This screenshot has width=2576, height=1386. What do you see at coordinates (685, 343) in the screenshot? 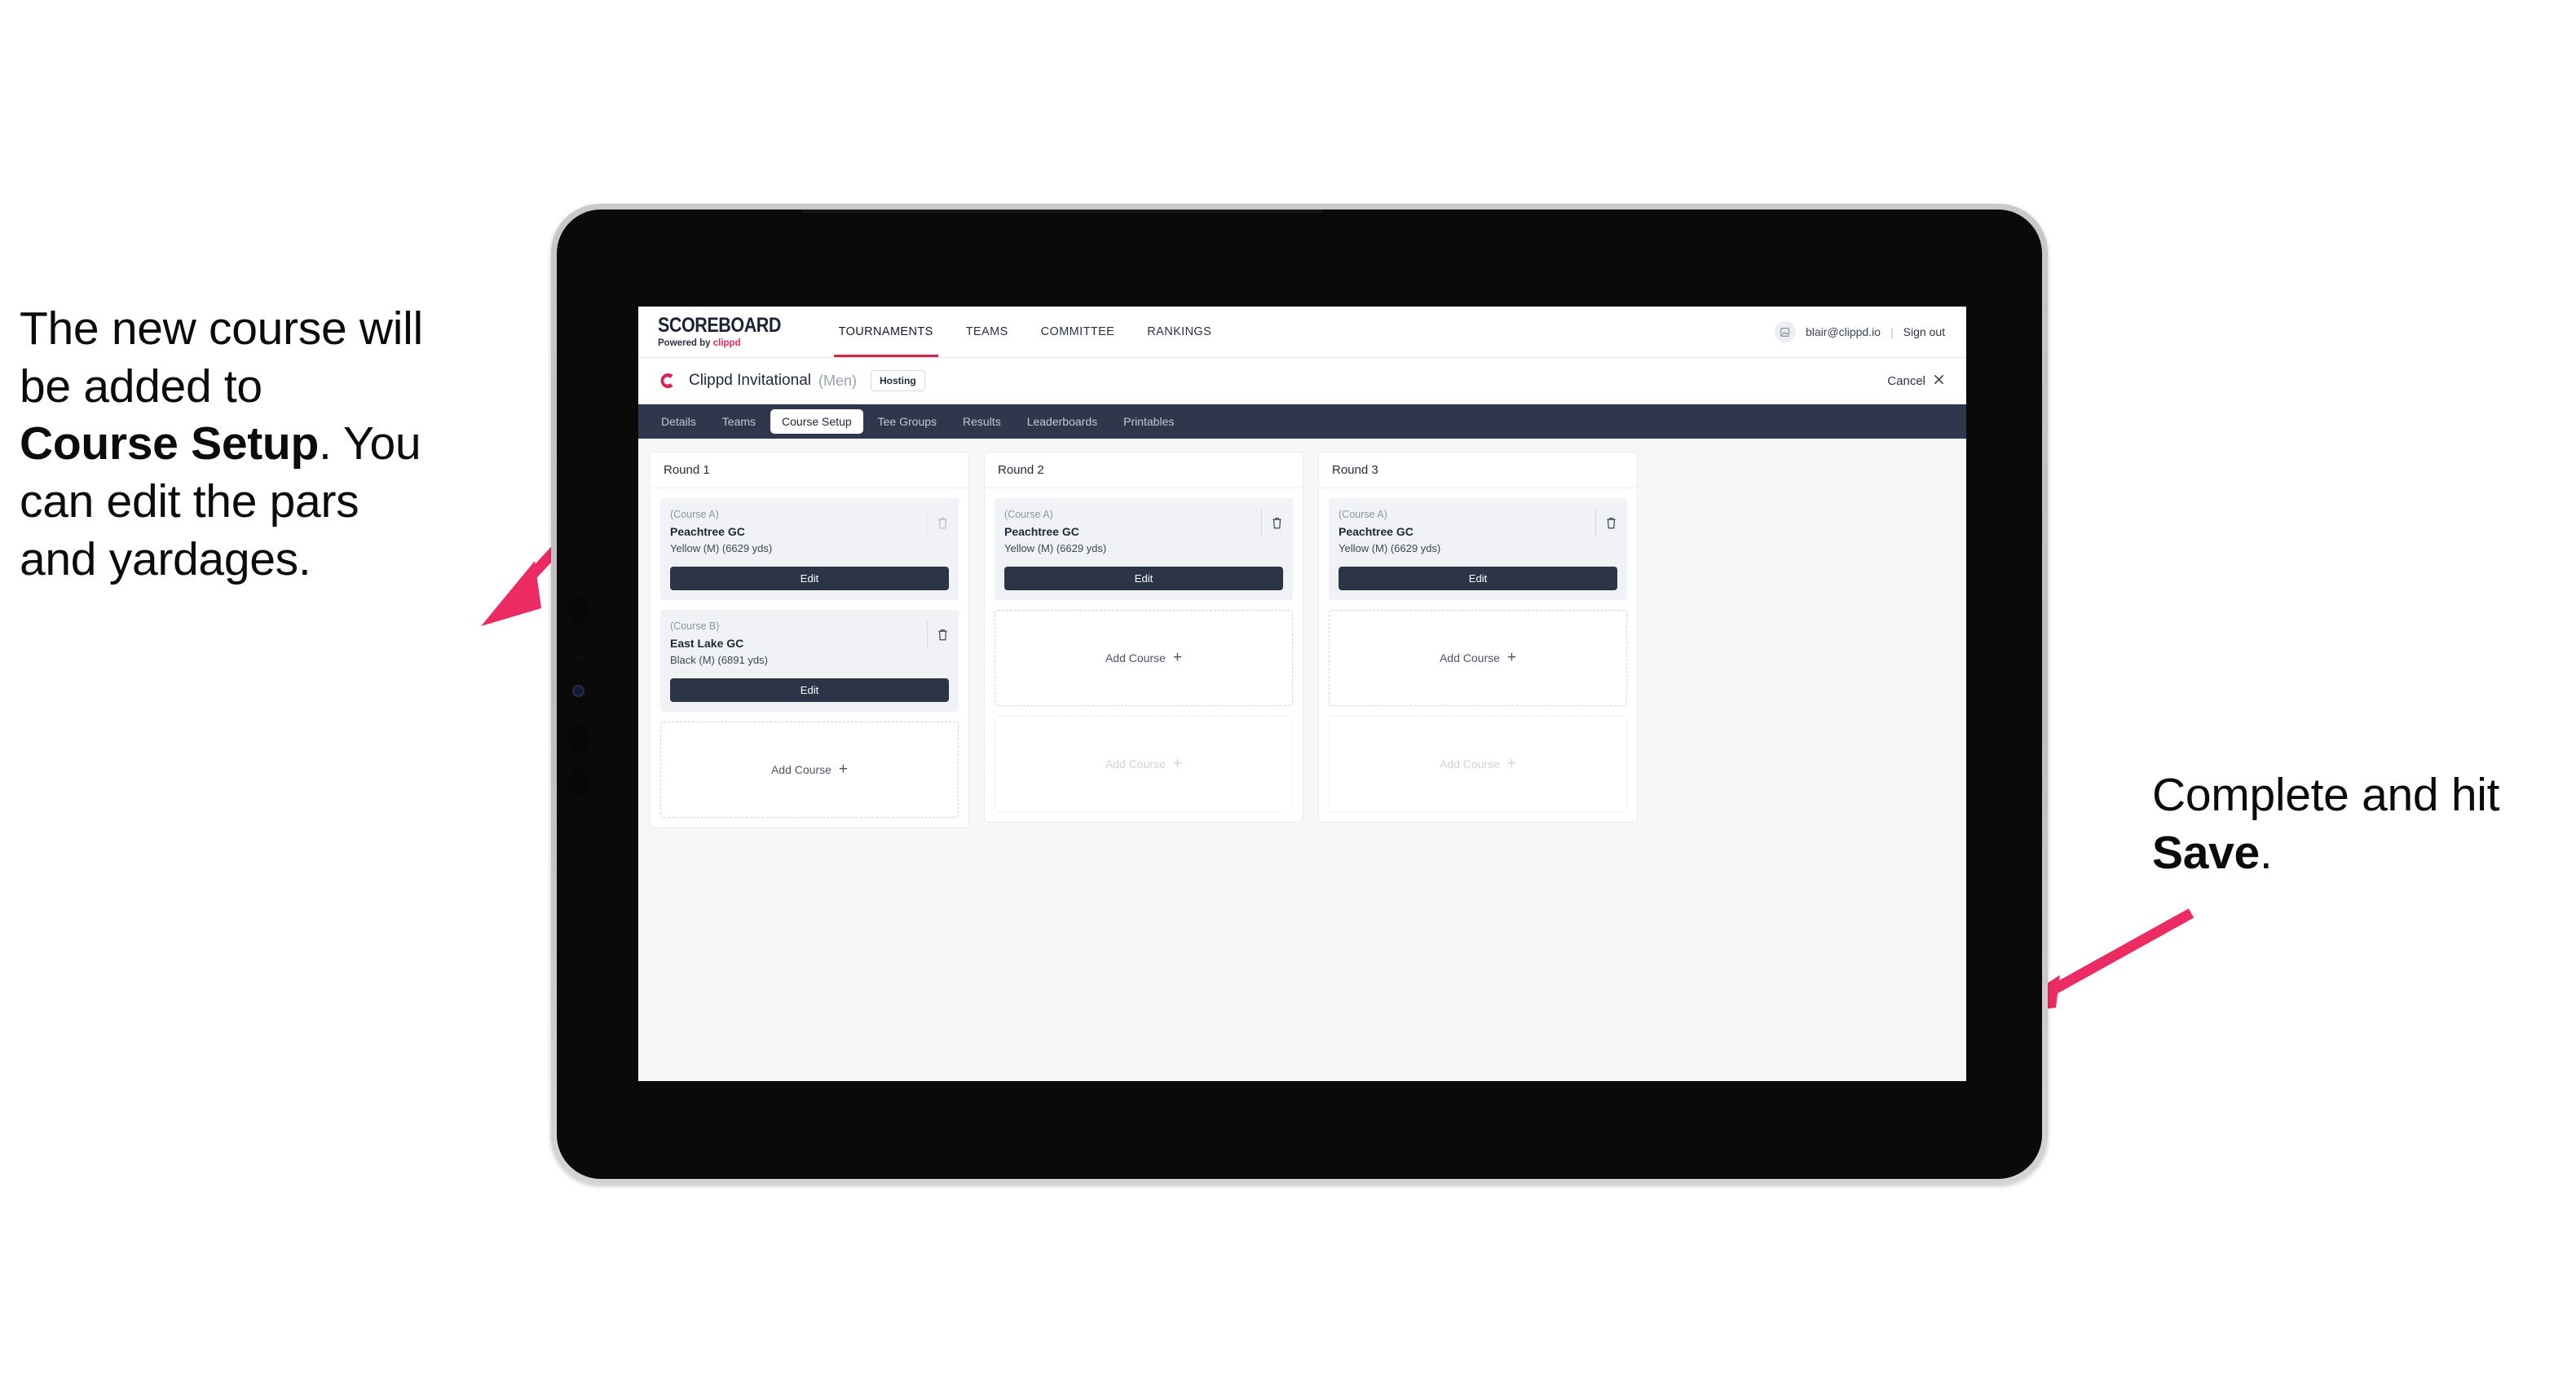
I see `brand-powered-prefix: Powered by` at bounding box center [685, 343].